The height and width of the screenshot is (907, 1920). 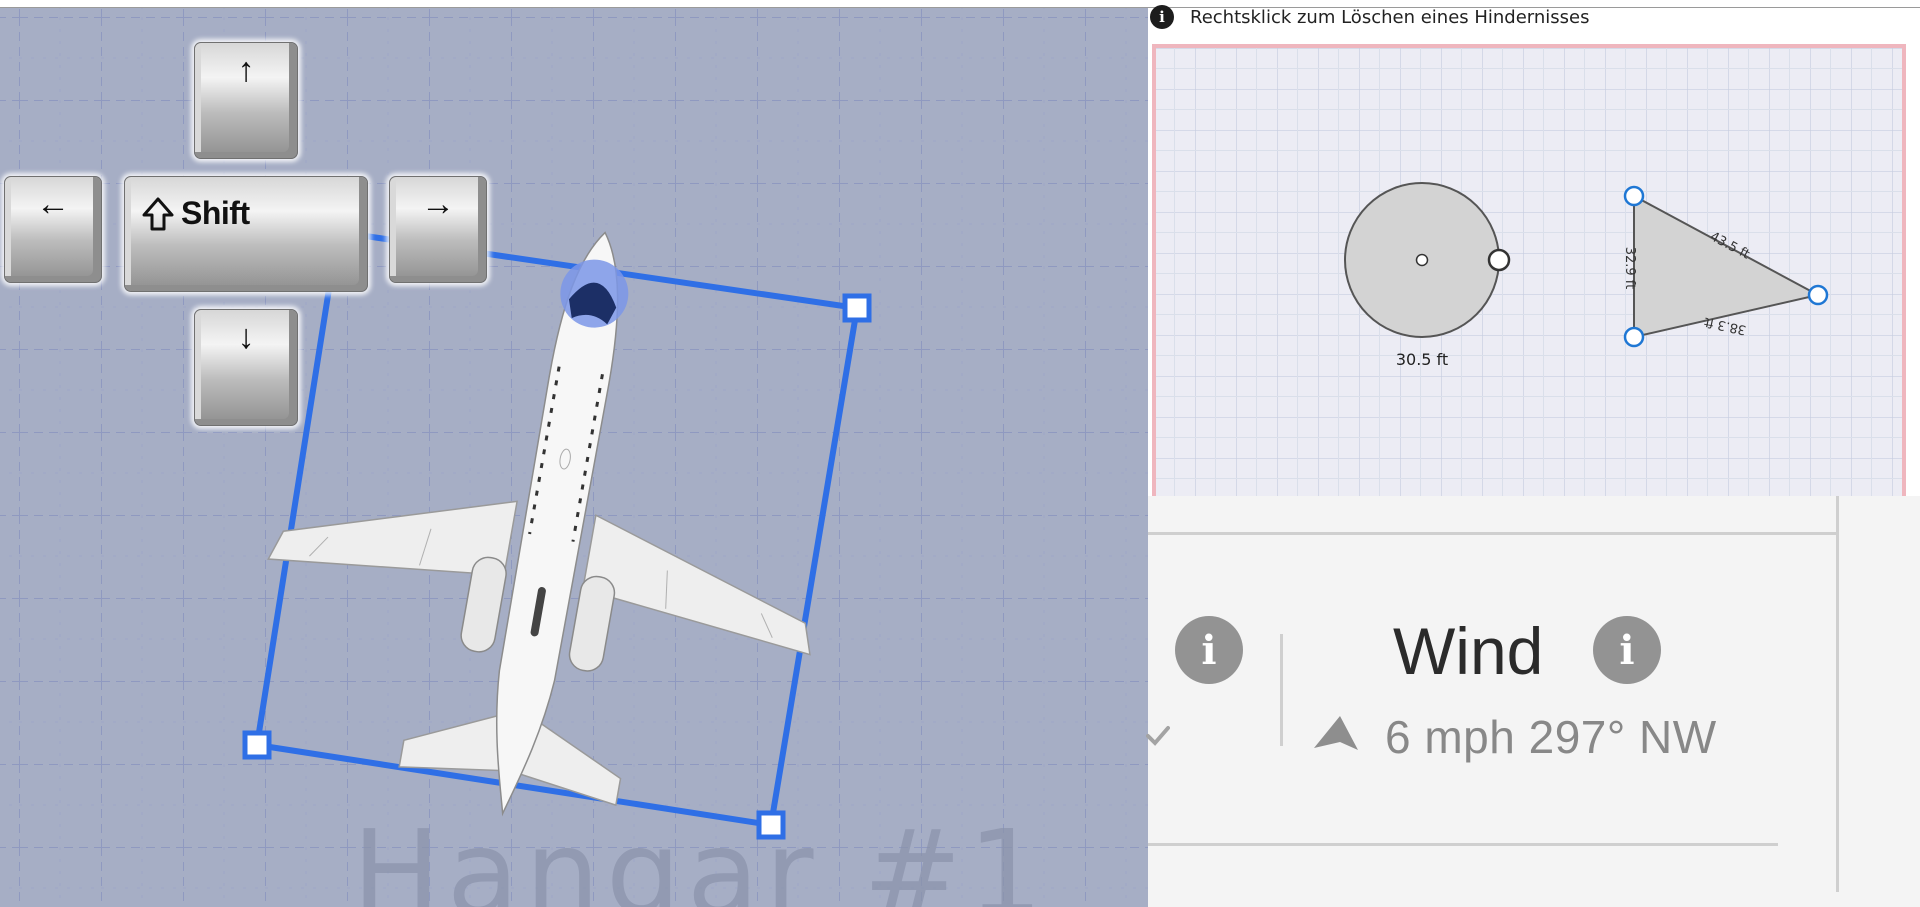 I want to click on arrow-left-icon: ←, so click(x=53, y=204).